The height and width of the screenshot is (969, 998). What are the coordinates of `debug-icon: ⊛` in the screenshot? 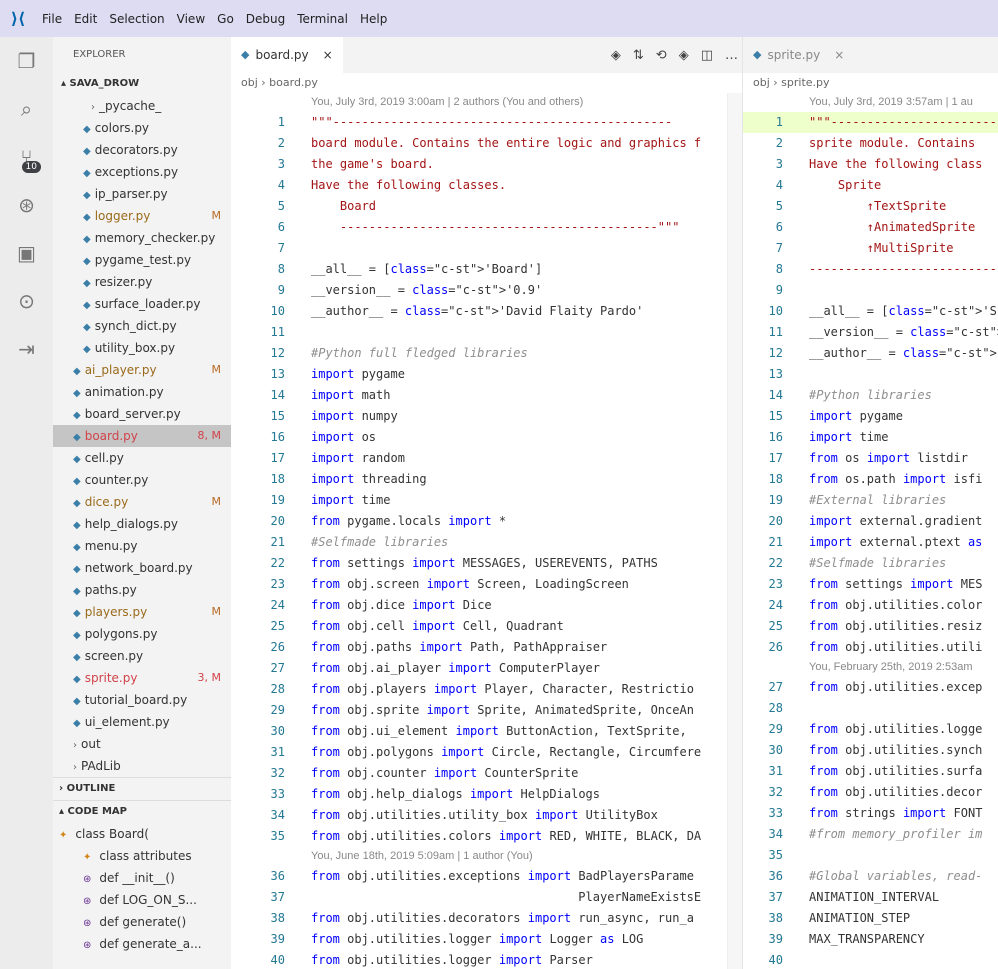 It's located at (26, 205).